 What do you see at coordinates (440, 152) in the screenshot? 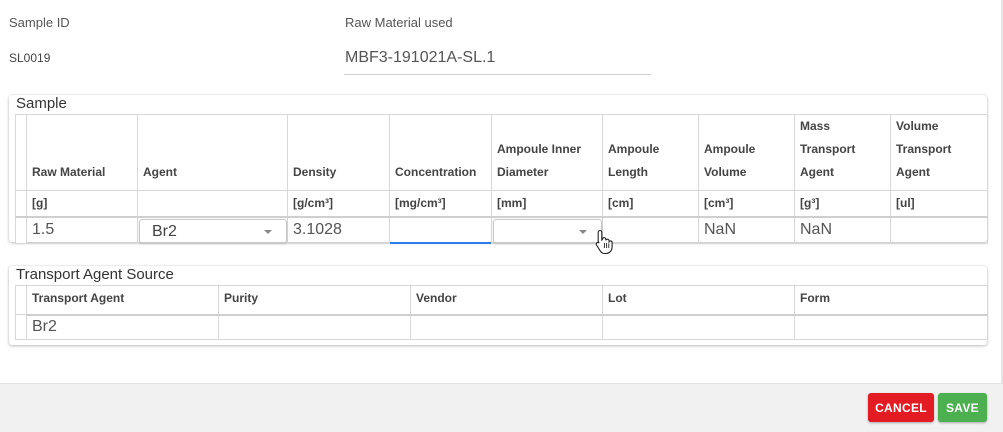
I see `col-concentration: Concentration` at bounding box center [440, 152].